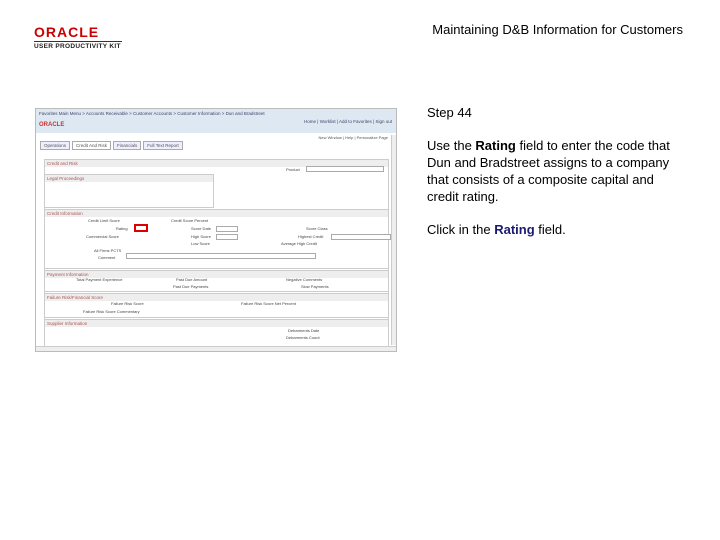 Image resolution: width=720 pixels, height=540 pixels. I want to click on comment-field, so click(221, 256).